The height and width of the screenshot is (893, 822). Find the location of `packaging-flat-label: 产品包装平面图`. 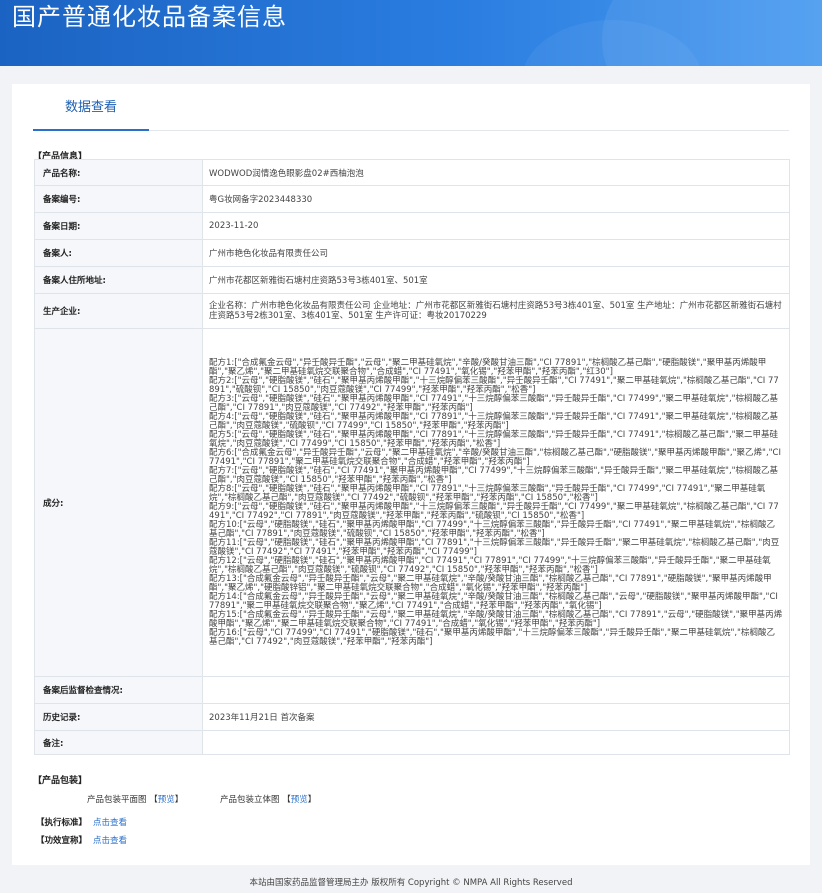

packaging-flat-label: 产品包装平面图 is located at coordinates (117, 800).